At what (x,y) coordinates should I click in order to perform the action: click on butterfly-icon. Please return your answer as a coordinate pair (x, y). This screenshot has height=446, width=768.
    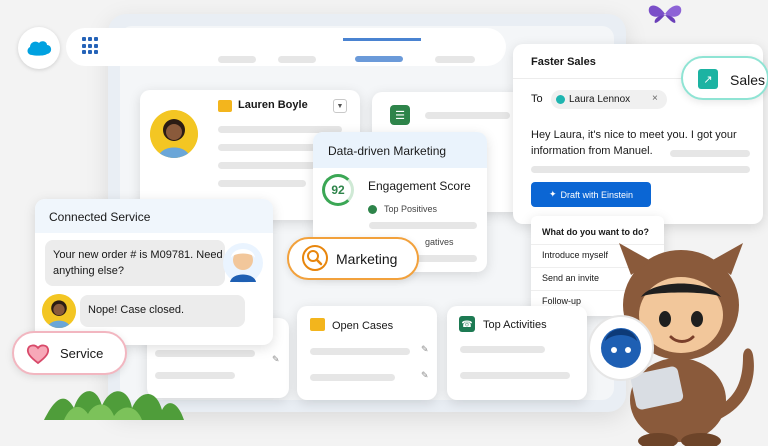
    Looking at the image, I should click on (665, 14).